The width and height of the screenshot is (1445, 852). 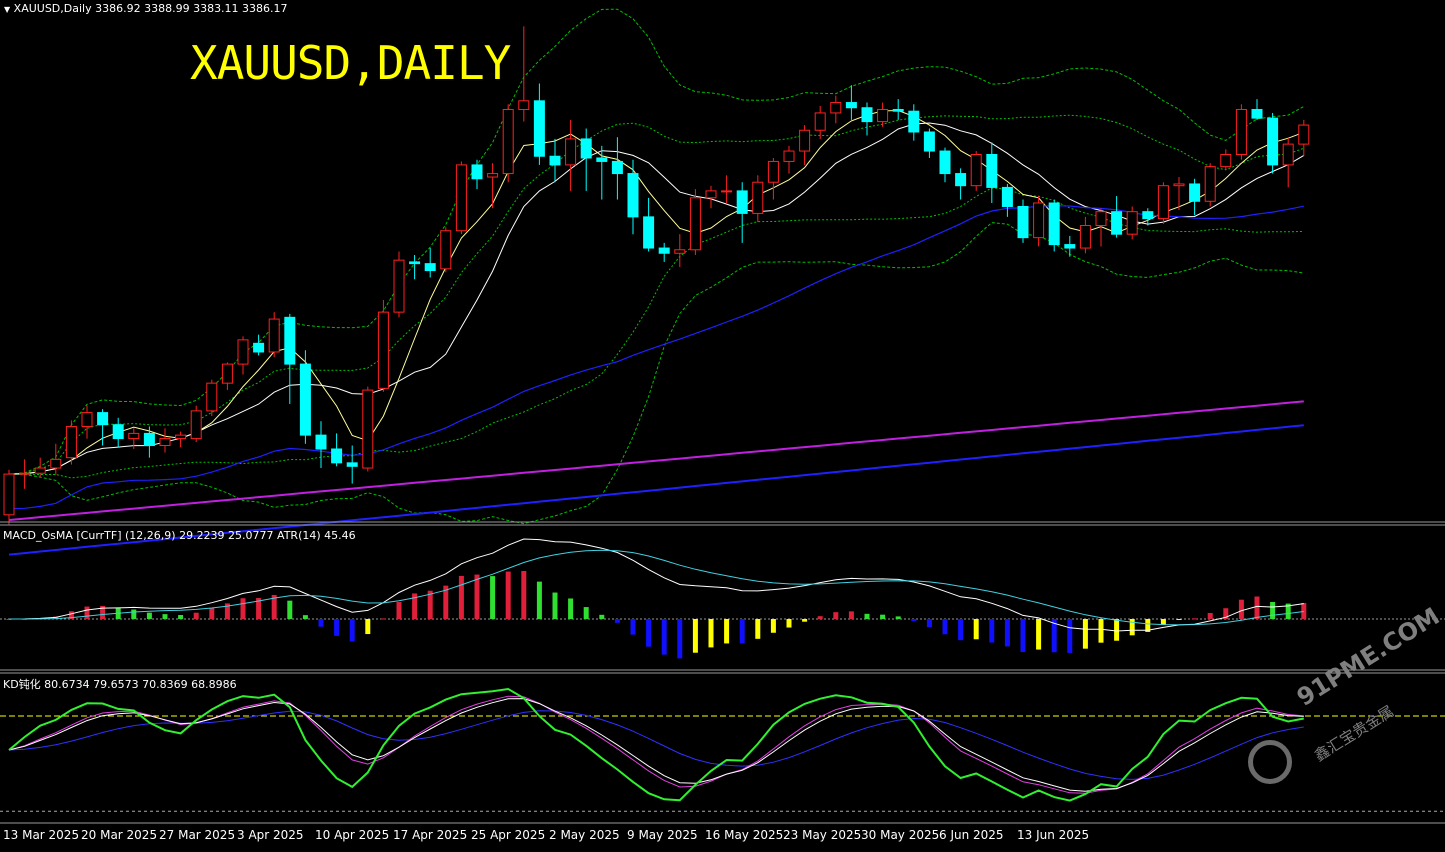 What do you see at coordinates (197, 835) in the screenshot?
I see `x-tick-label: 27 Mar 2025` at bounding box center [197, 835].